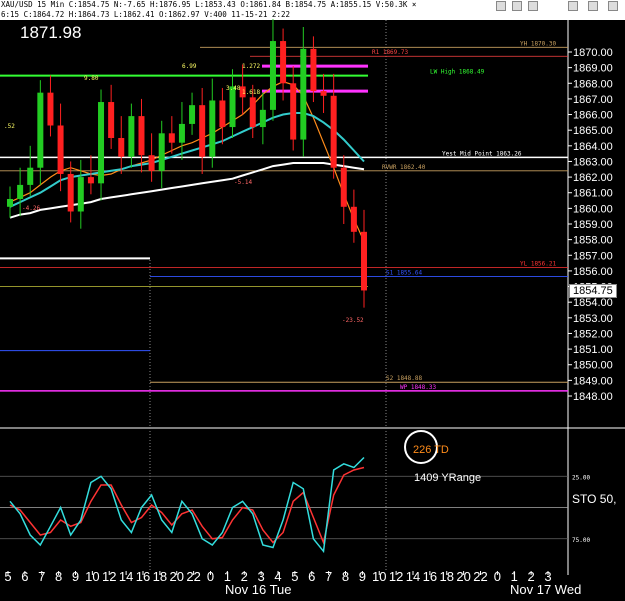  Describe the element at coordinates (581, 477) in the screenshot. I see `osc-tick-label: 25.00` at that location.